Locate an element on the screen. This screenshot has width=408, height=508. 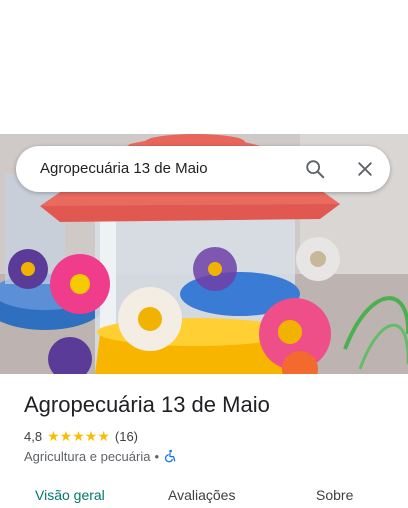
rating-row: 4,8 ★ ★ ★ ★ ★ (16) is located at coordinates (81, 436).